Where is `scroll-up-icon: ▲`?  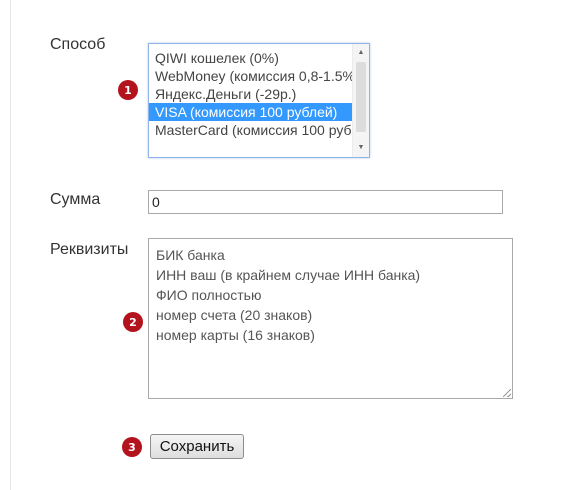
scroll-up-icon: ▲ is located at coordinates (361, 53).